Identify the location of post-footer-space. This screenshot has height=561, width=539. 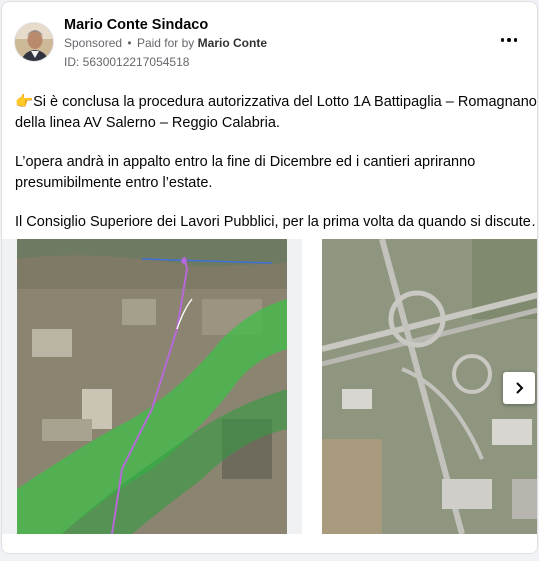
(269, 546).